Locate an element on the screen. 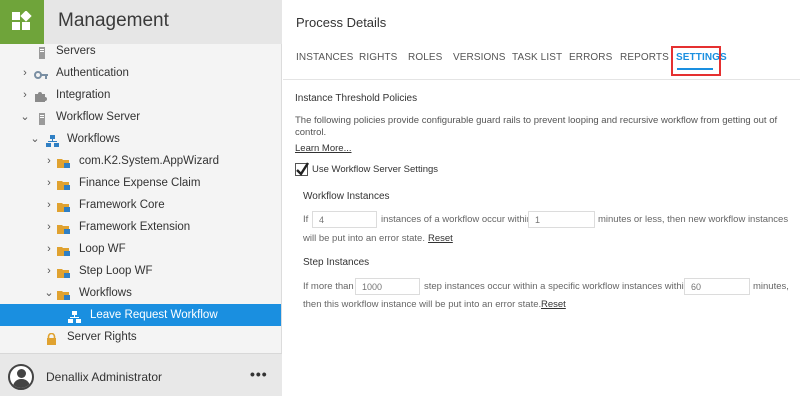 This screenshot has height=396, width=800. tree-item-appwizard: › com.K2.System.AppWizard is located at coordinates (140, 161).